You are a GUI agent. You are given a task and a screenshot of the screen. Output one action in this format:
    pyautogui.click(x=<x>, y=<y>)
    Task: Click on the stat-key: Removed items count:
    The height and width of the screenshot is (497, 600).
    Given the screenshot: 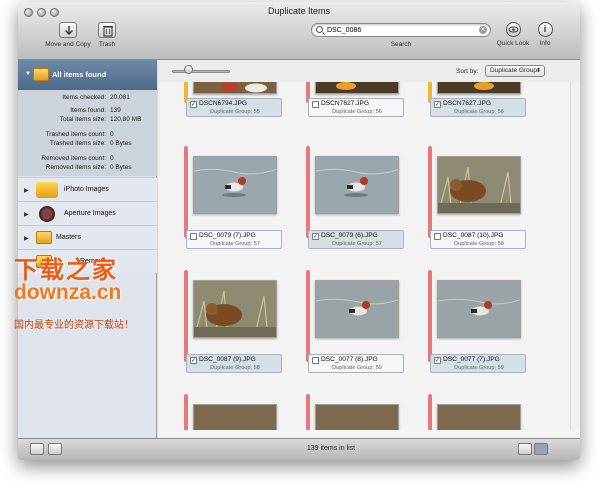 What is the action you would take?
    pyautogui.click(x=73, y=158)
    